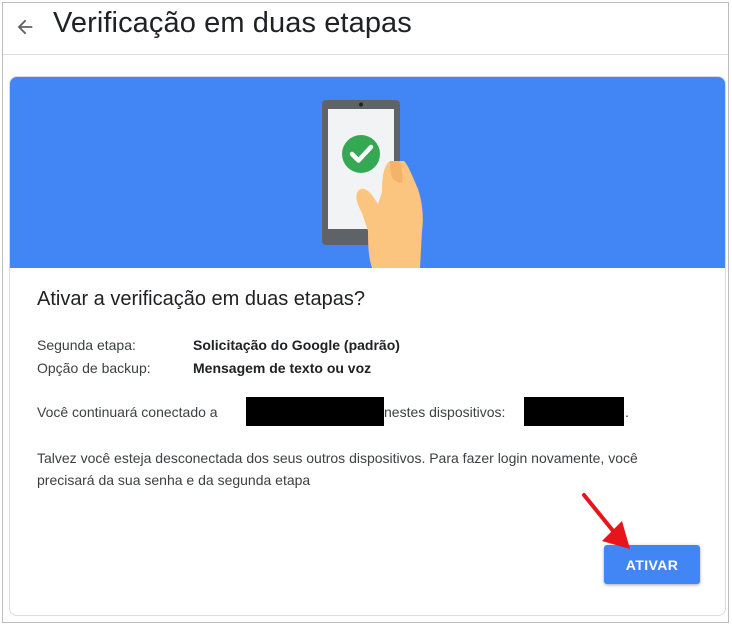  Describe the element at coordinates (315, 411) in the screenshot. I see `redacted-account` at that location.